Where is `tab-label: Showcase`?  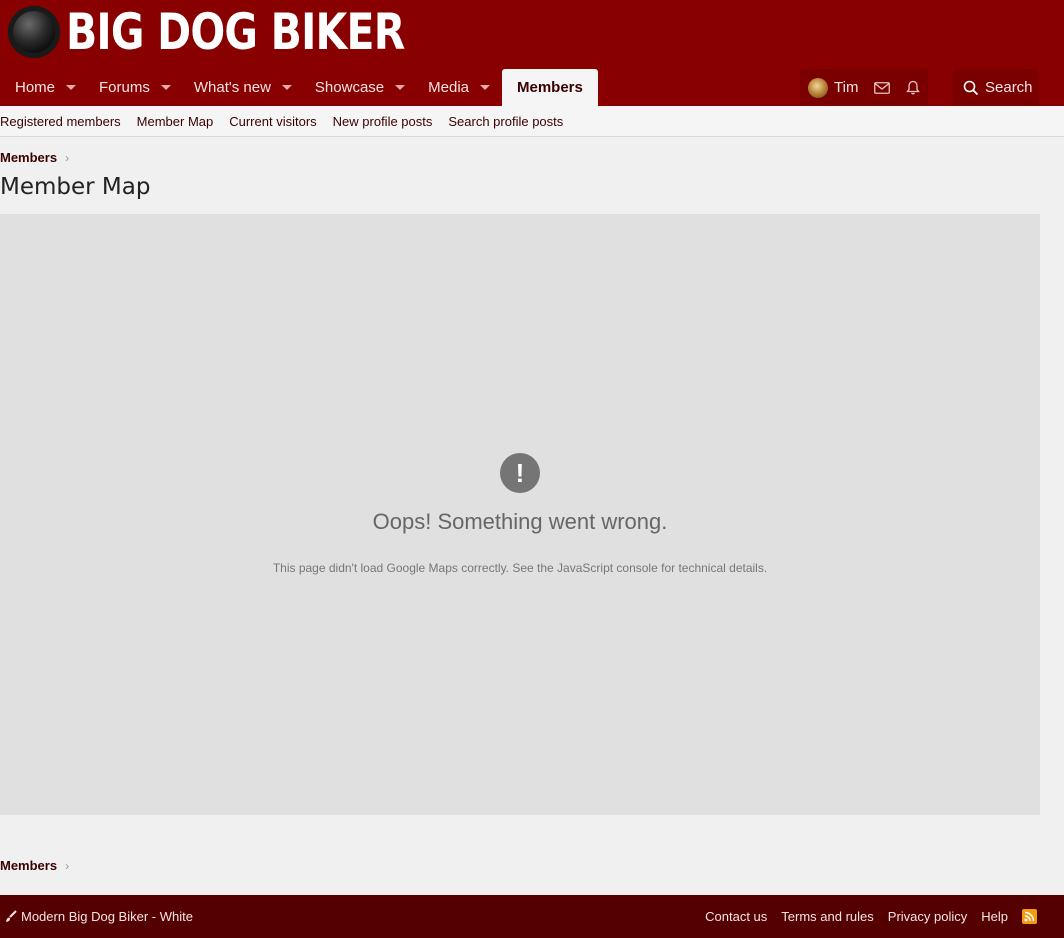 tab-label: Showcase is located at coordinates (349, 87).